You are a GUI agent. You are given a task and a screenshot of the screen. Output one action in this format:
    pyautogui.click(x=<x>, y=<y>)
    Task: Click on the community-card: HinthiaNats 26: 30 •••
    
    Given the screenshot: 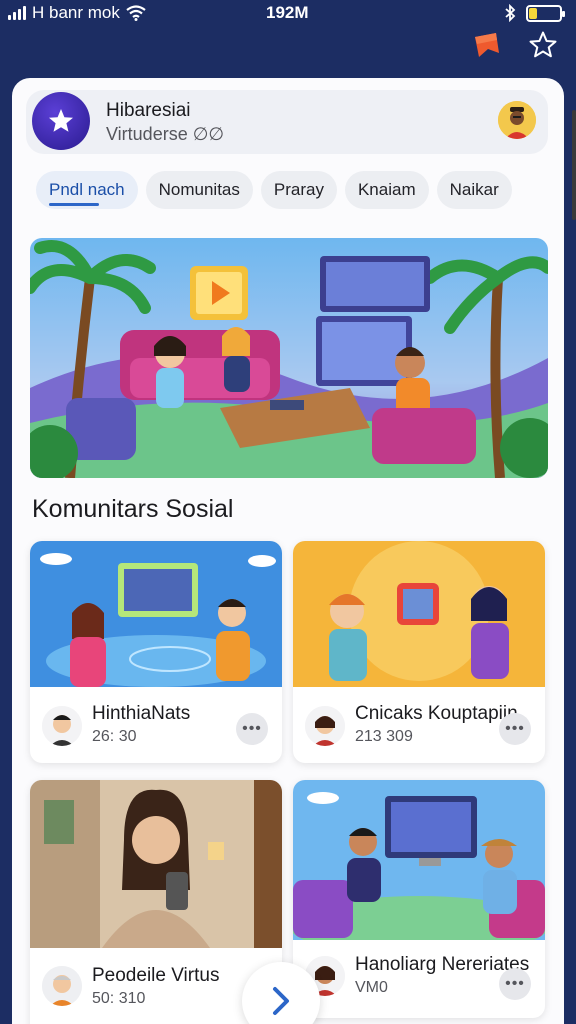 What is the action you would take?
    pyautogui.click(x=156, y=652)
    